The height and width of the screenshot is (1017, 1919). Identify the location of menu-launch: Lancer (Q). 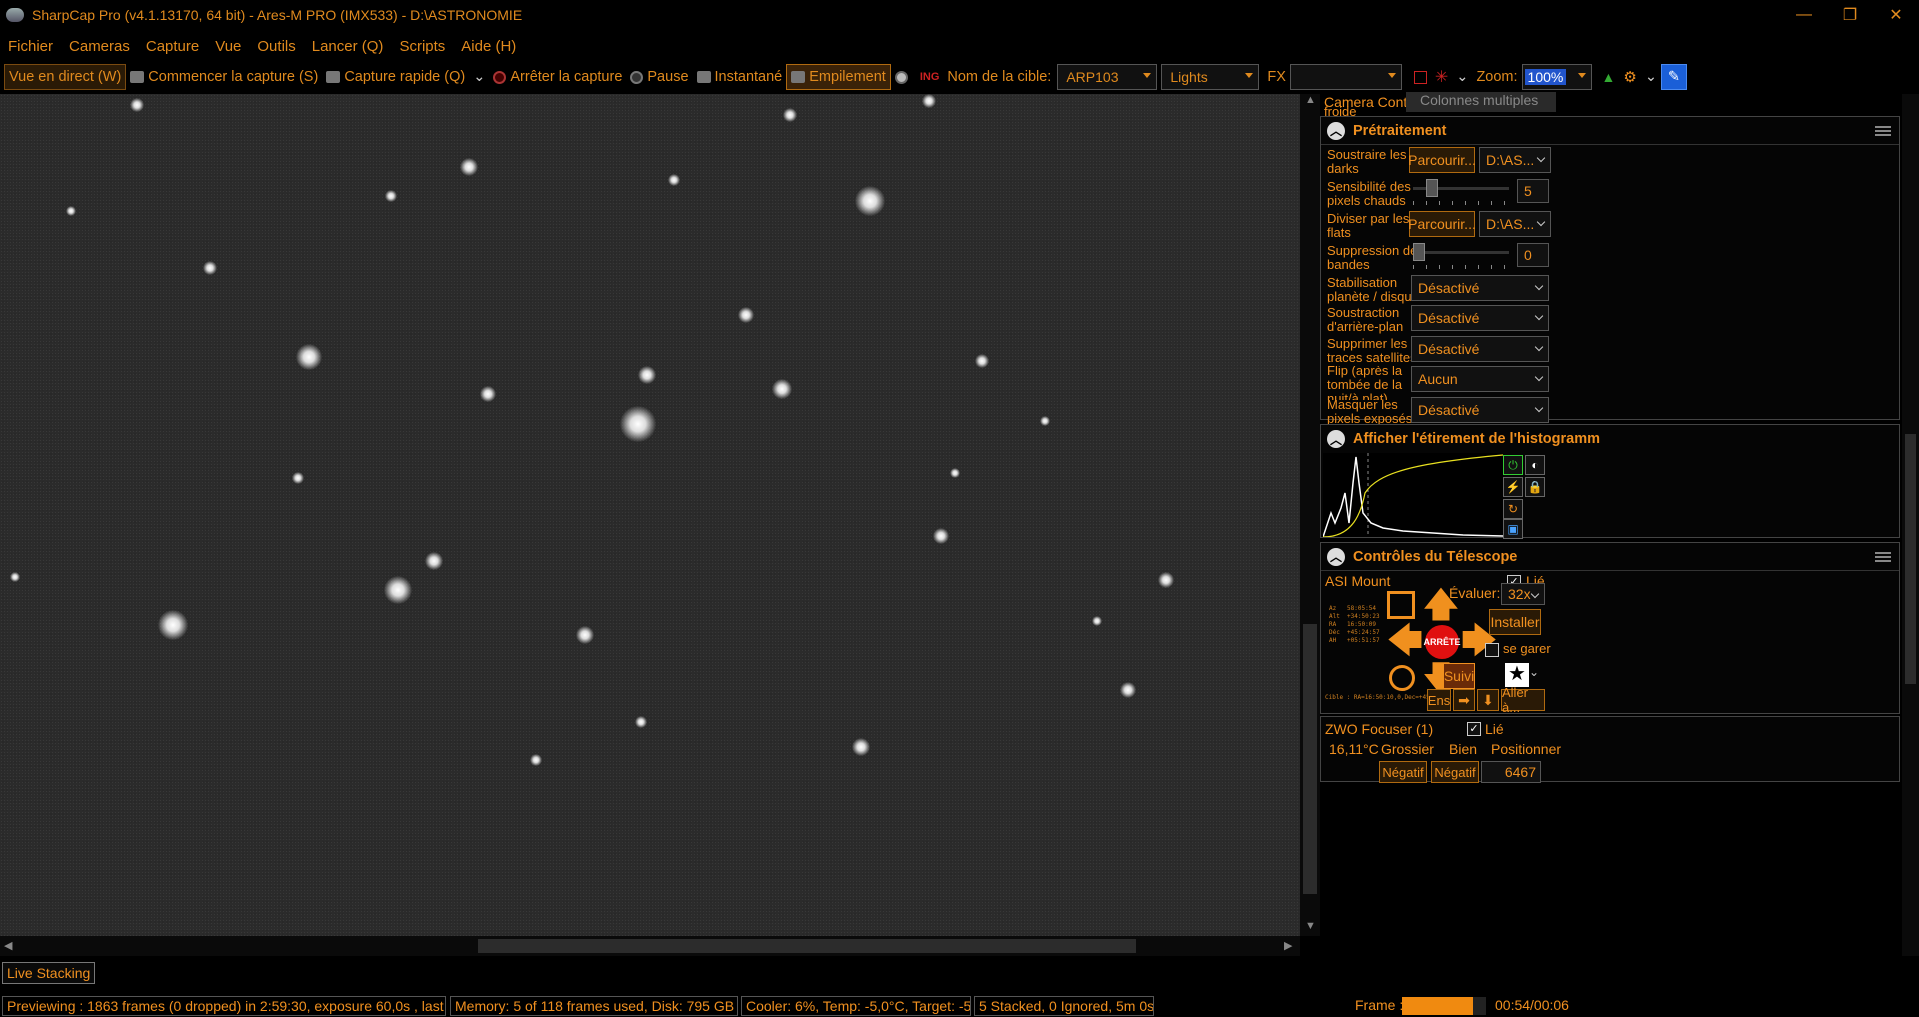
(348, 46).